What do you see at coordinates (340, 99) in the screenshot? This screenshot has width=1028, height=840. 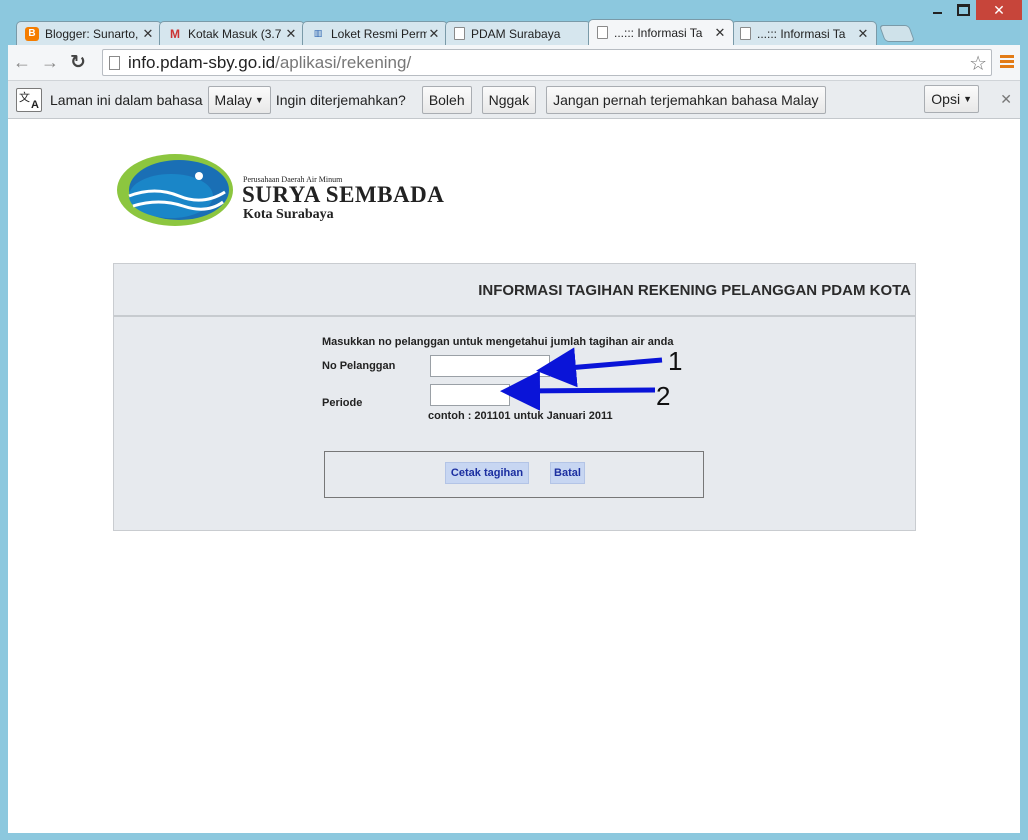 I see `translate-question: Ingin diterjemahkan?` at bounding box center [340, 99].